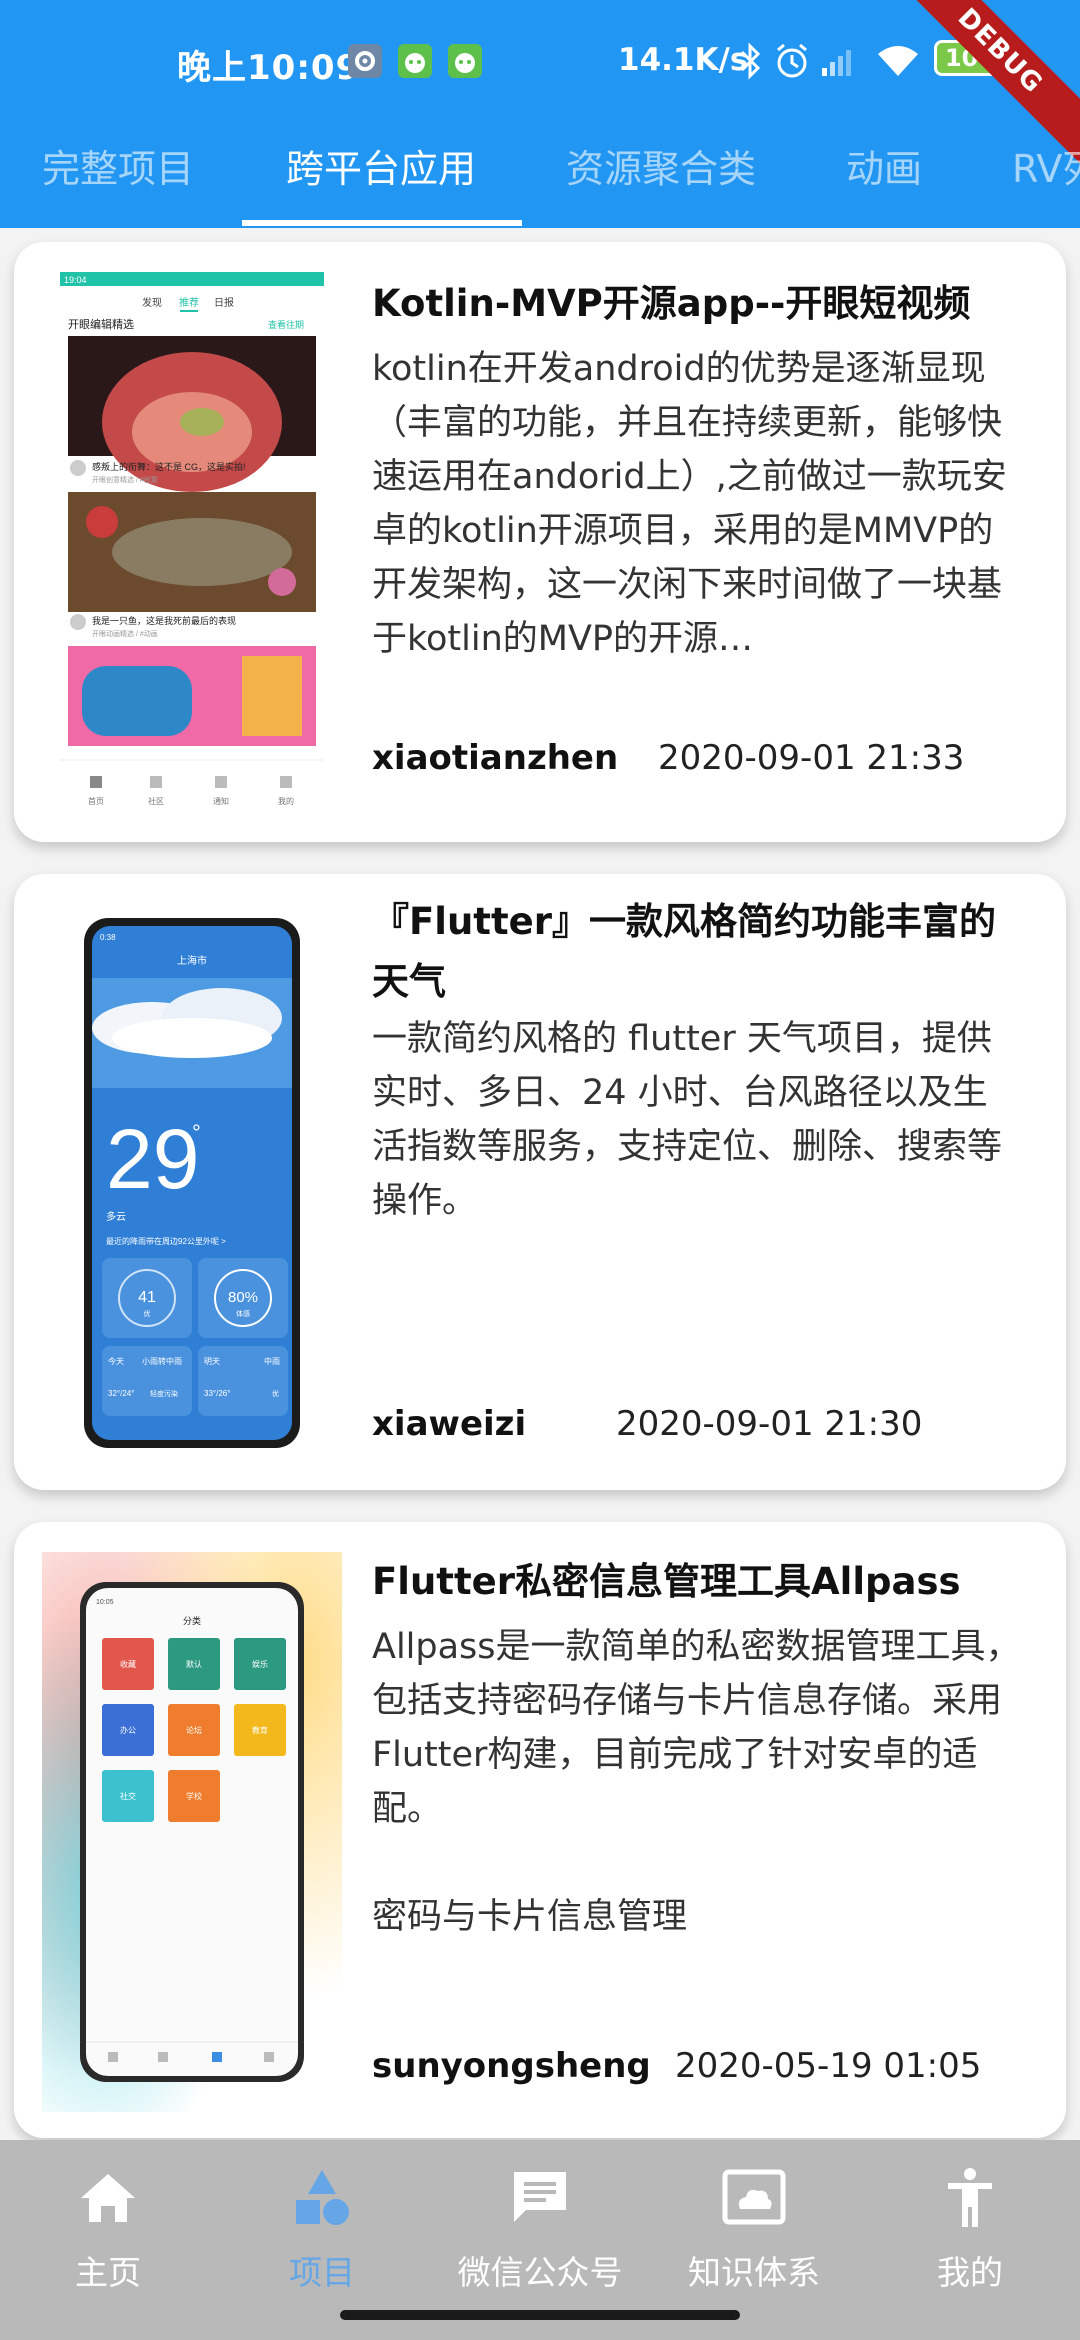 Image resolution: width=1080 pixels, height=2340 pixels. What do you see at coordinates (152, 302) in the screenshot?
I see `thumb-tab-discover: 发现` at bounding box center [152, 302].